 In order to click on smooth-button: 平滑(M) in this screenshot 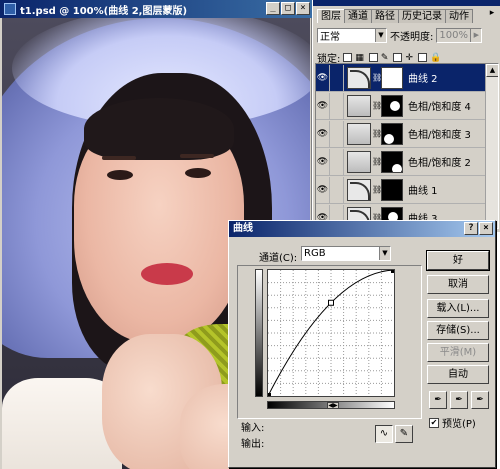, I will do `click(458, 352)`.